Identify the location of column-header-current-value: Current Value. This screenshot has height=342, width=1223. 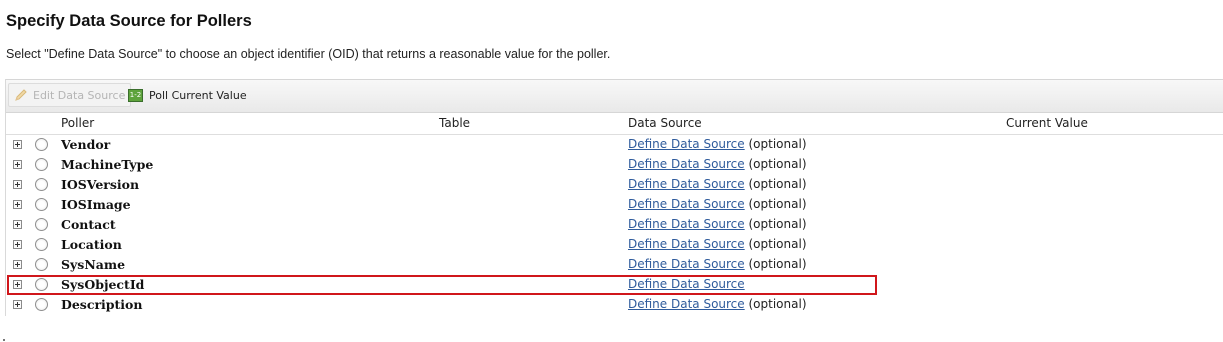
(1047, 123).